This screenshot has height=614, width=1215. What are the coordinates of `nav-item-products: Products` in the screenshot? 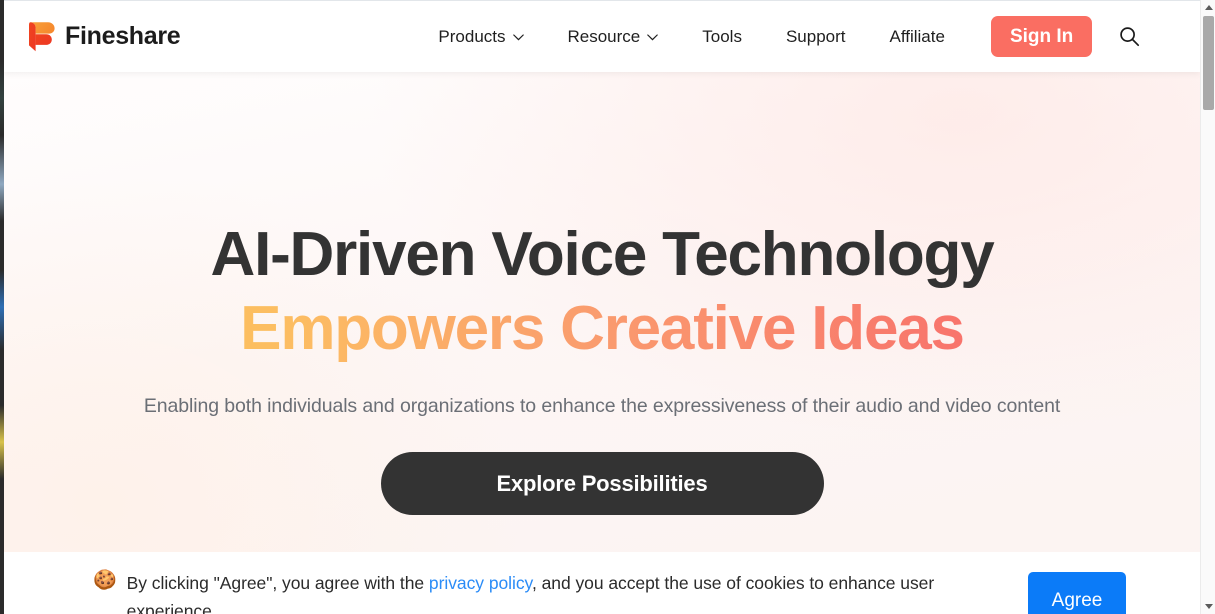 It's located at (481, 37).